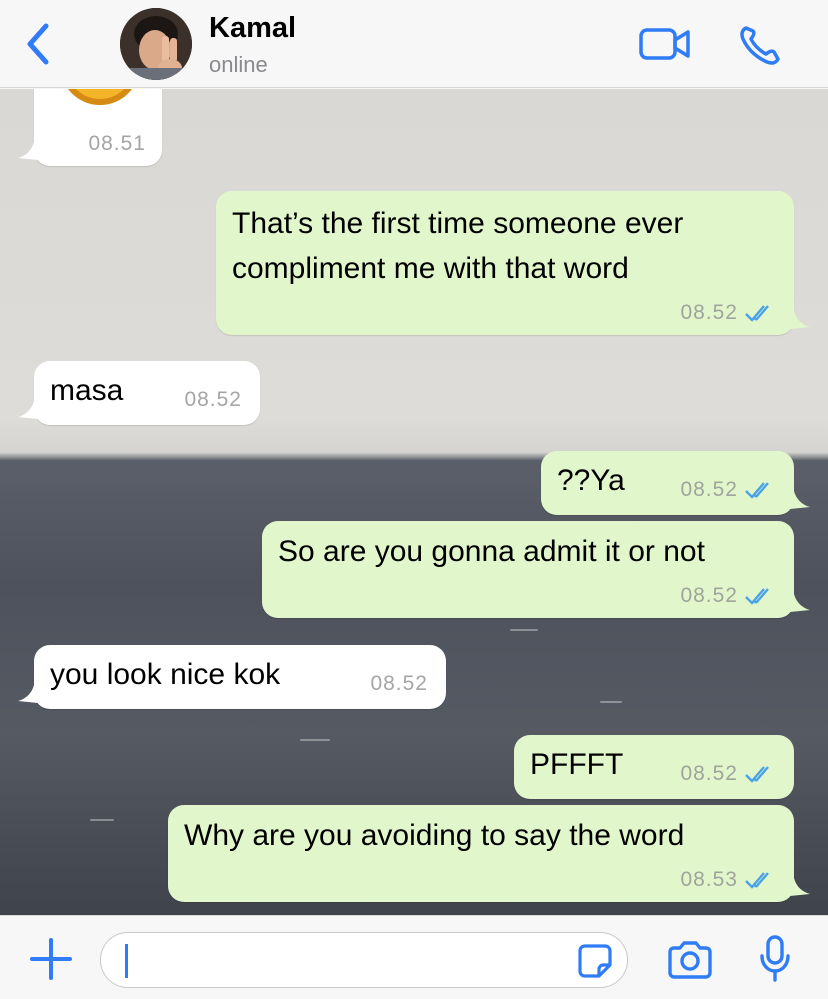 The width and height of the screenshot is (828, 999). Describe the element at coordinates (139, 393) in the screenshot. I see `message-incoming: masa 08.52` at that location.